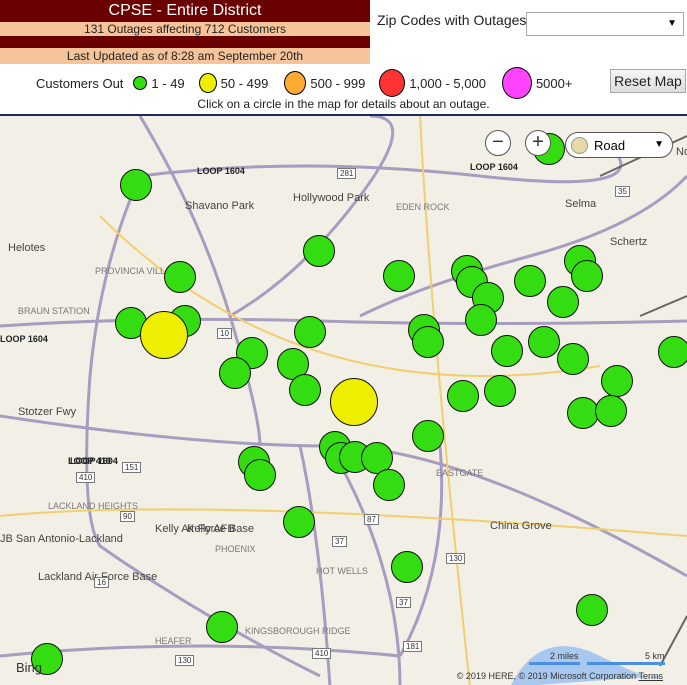 The height and width of the screenshot is (685, 687). What do you see at coordinates (54, 311) in the screenshot?
I see `map-place-label: BRAUN STATION` at bounding box center [54, 311].